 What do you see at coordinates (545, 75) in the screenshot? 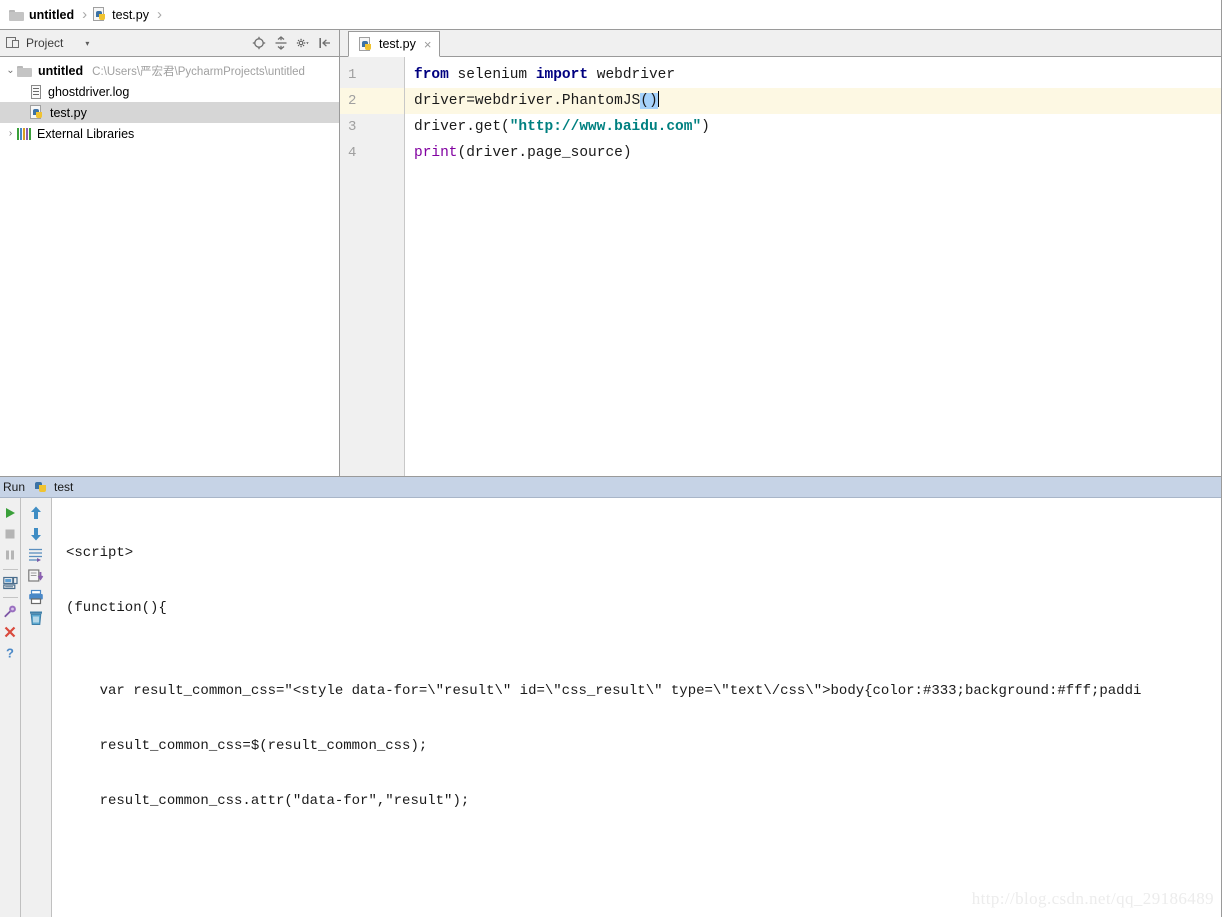
I see `code-line-1: from selenium import webdriver` at bounding box center [545, 75].